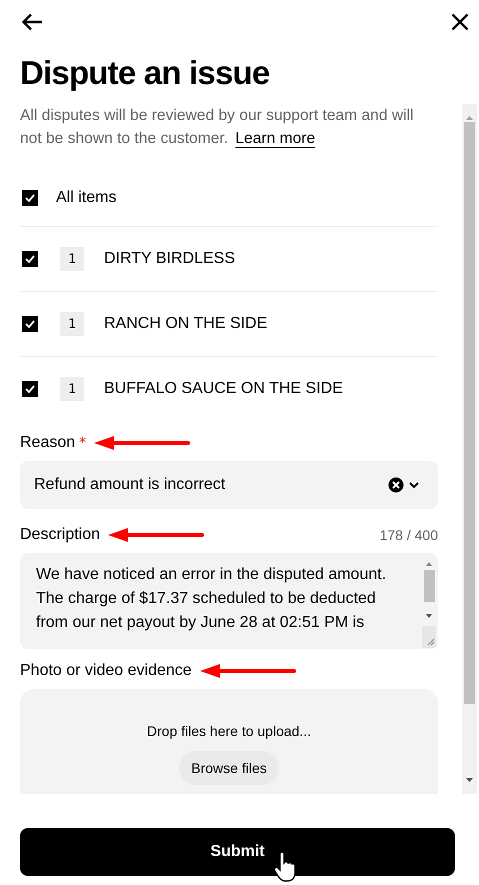 This screenshot has height=885, width=479. Describe the element at coordinates (229, 741) in the screenshot. I see `upload-dropzone: Drop files here to upload... Browse files` at that location.